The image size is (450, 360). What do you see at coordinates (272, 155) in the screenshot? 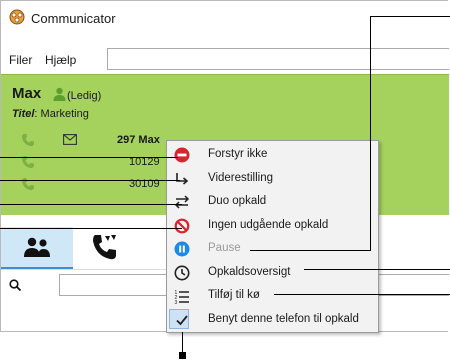
I see `menu-item-do-not-disturb: Forstyr ikke` at bounding box center [272, 155].